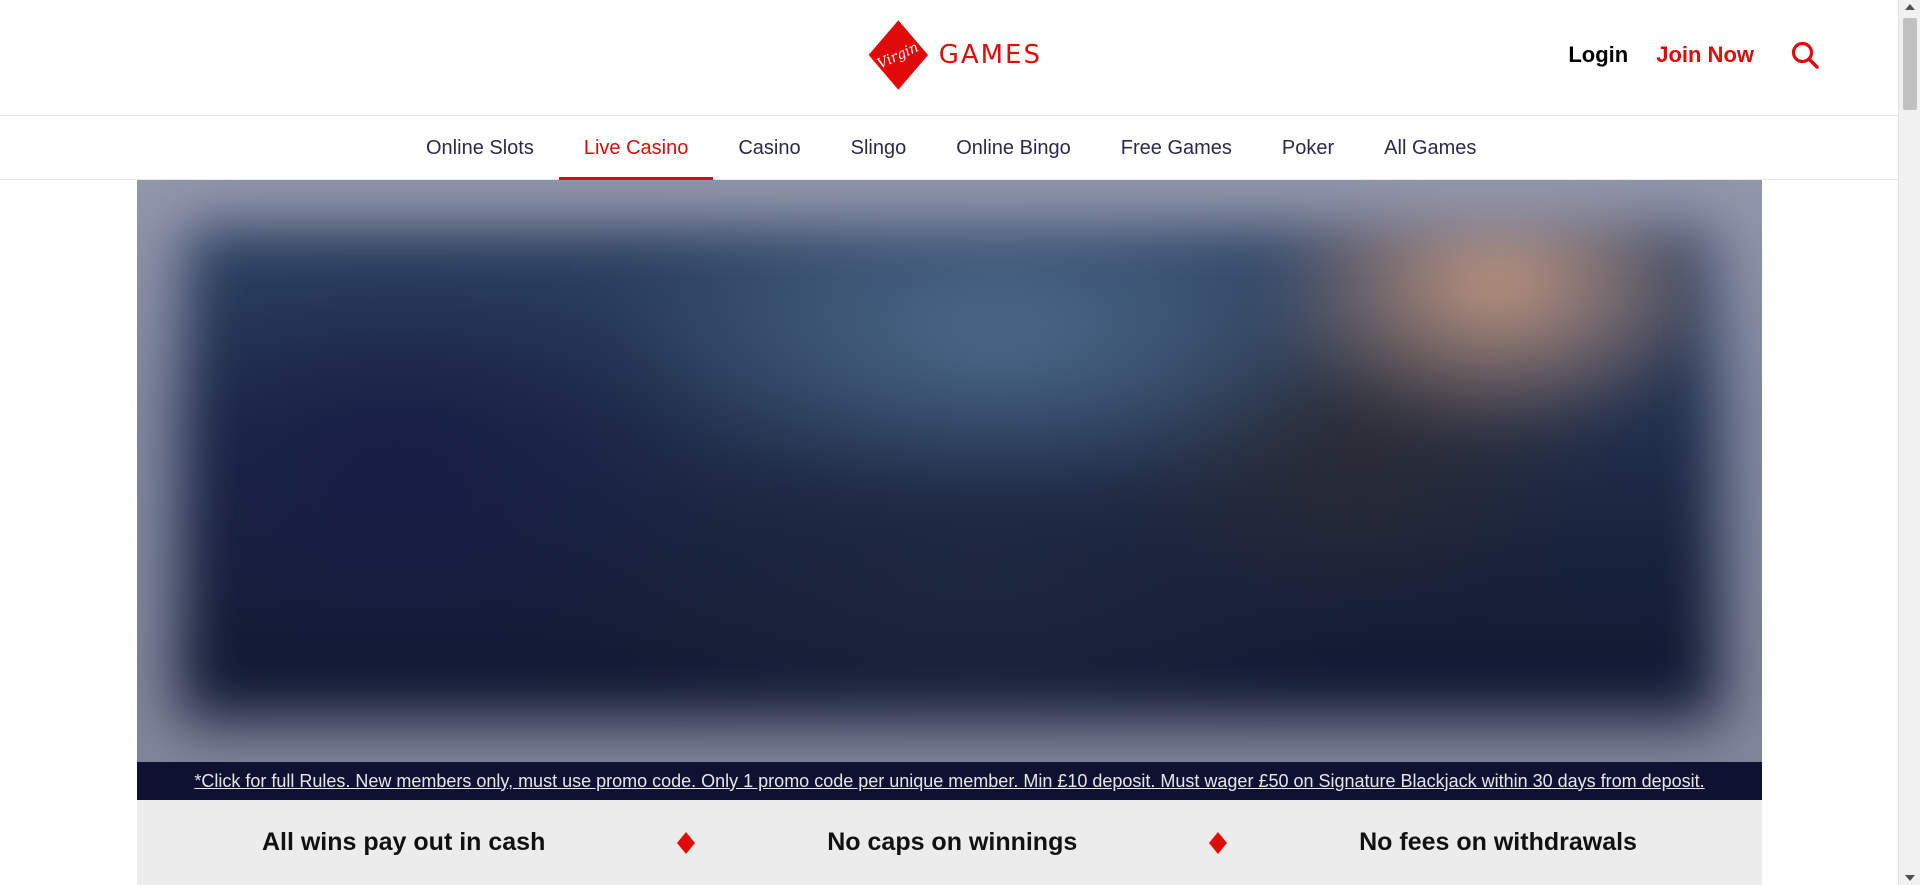 Image resolution: width=1920 pixels, height=885 pixels. Describe the element at coordinates (1910, 7) in the screenshot. I see `scroll-up-arrow-icon` at that location.